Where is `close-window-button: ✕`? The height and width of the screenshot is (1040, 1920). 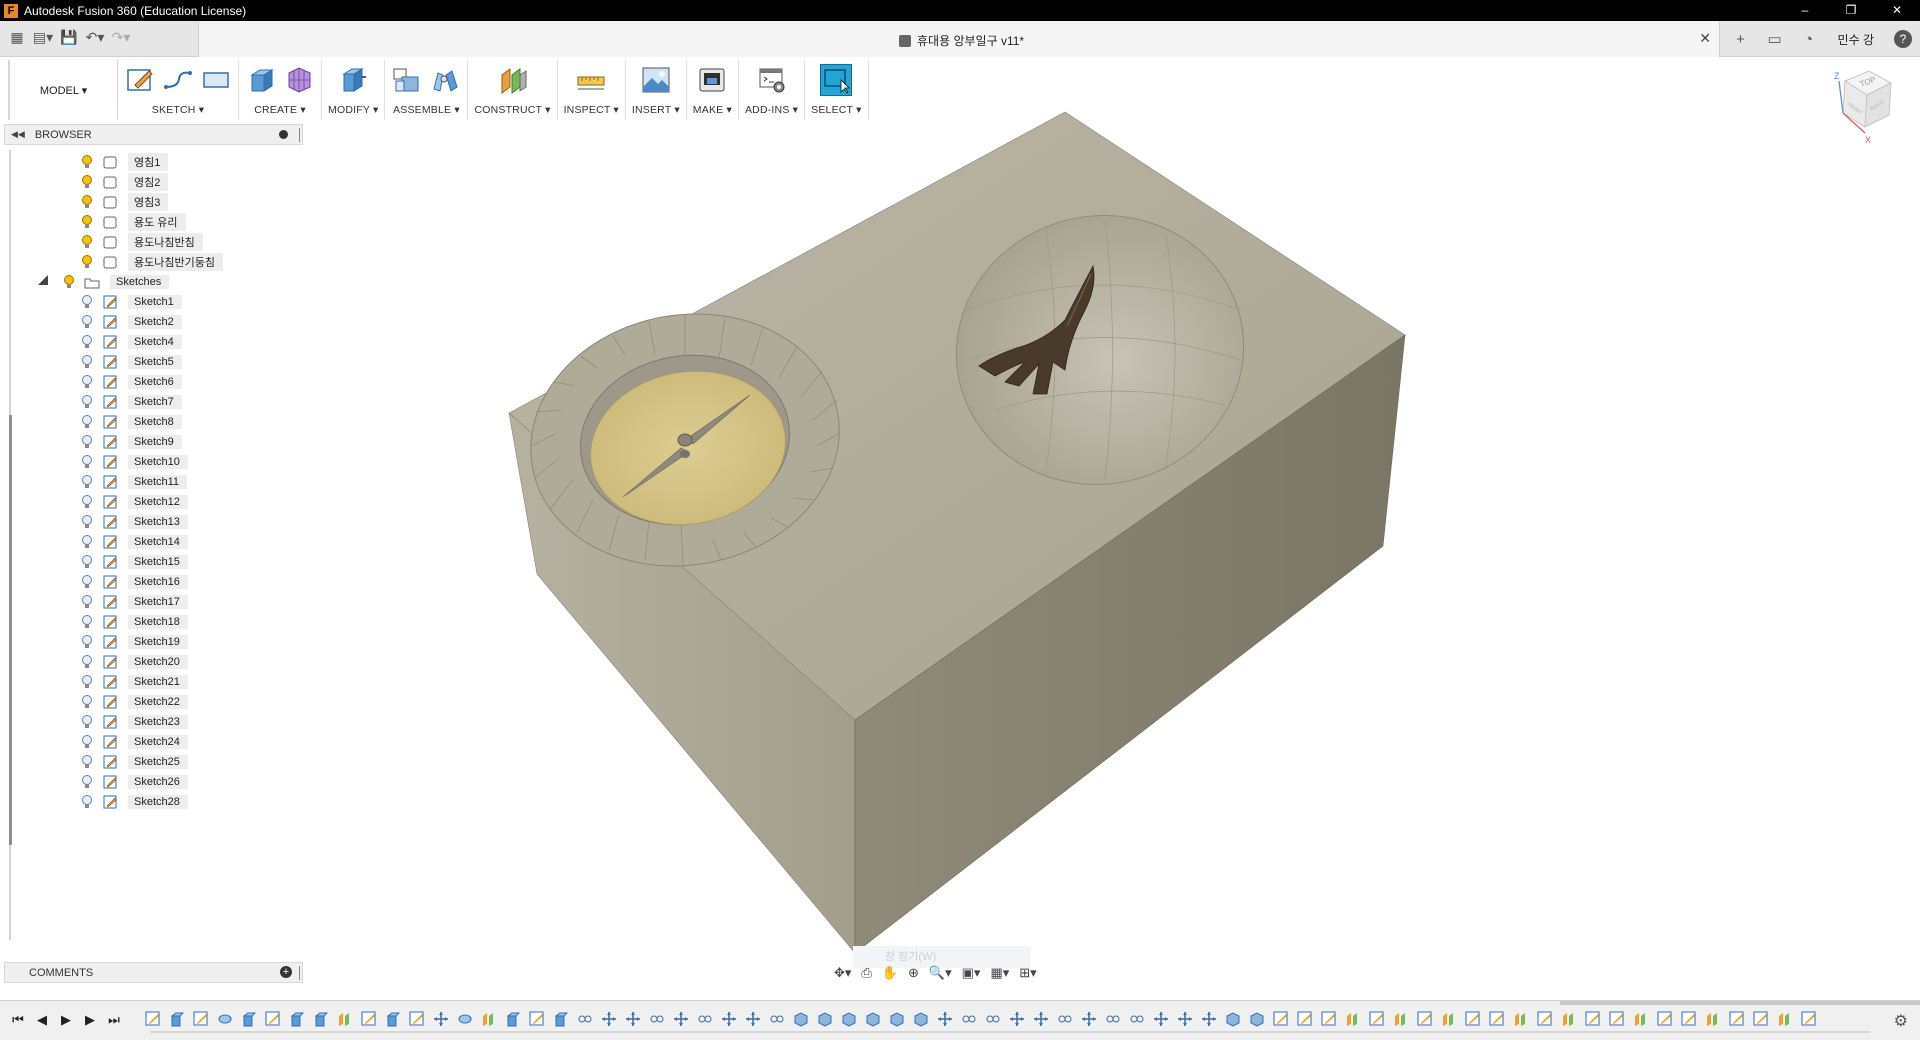 close-window-button: ✕ is located at coordinates (1897, 10).